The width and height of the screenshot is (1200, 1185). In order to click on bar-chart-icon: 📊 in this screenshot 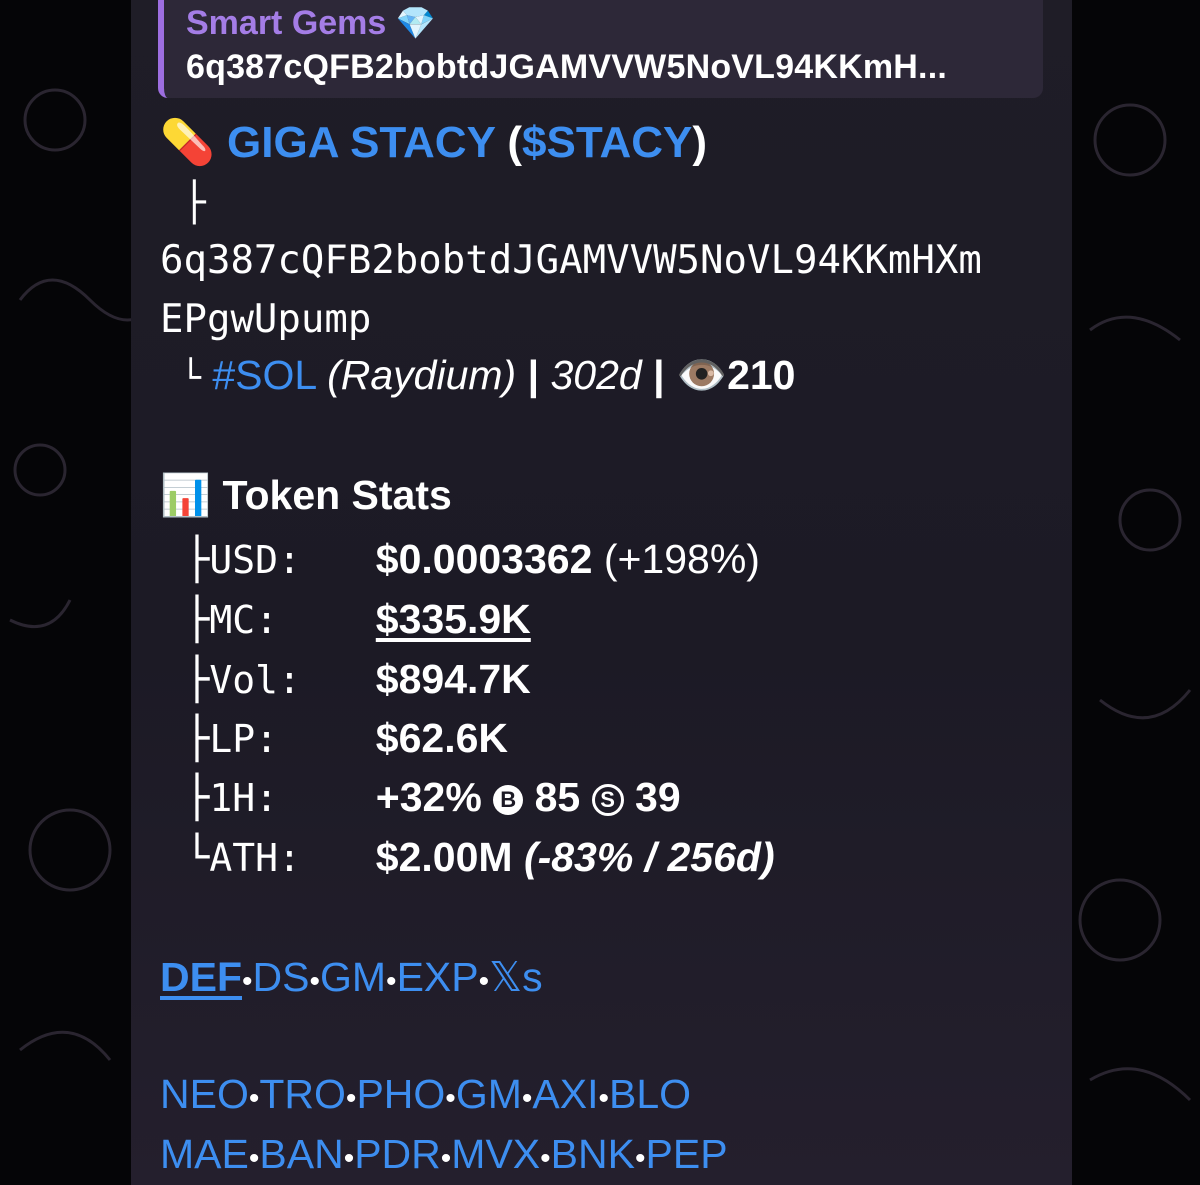, I will do `click(186, 495)`.